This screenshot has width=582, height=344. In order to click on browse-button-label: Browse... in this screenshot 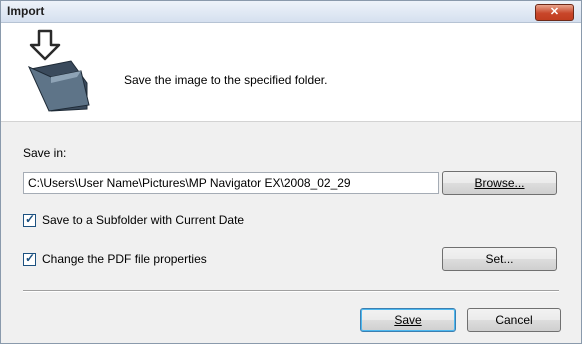, I will do `click(499, 183)`.